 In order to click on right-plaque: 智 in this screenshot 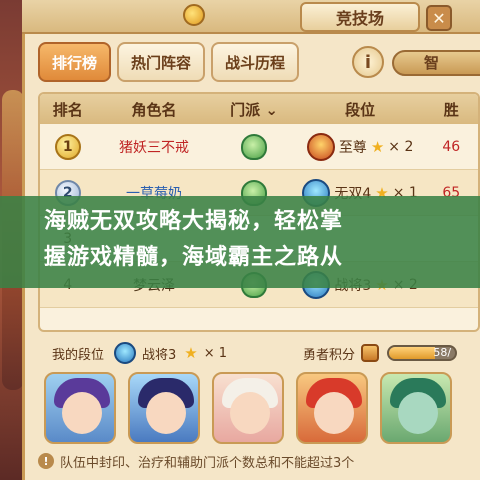, I will do `click(436, 63)`.